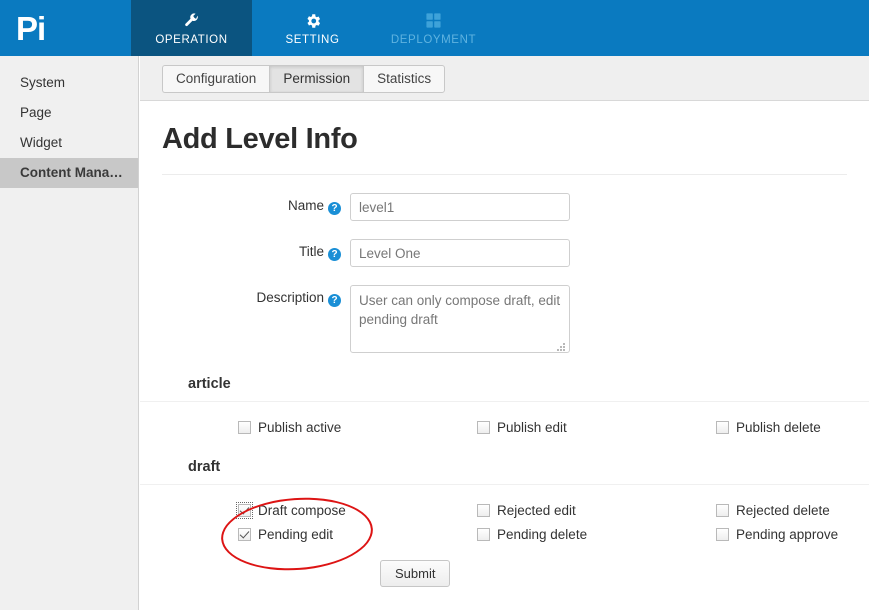 The height and width of the screenshot is (610, 869). What do you see at coordinates (722, 510) in the screenshot?
I see `checkbox-rejected-delete` at bounding box center [722, 510].